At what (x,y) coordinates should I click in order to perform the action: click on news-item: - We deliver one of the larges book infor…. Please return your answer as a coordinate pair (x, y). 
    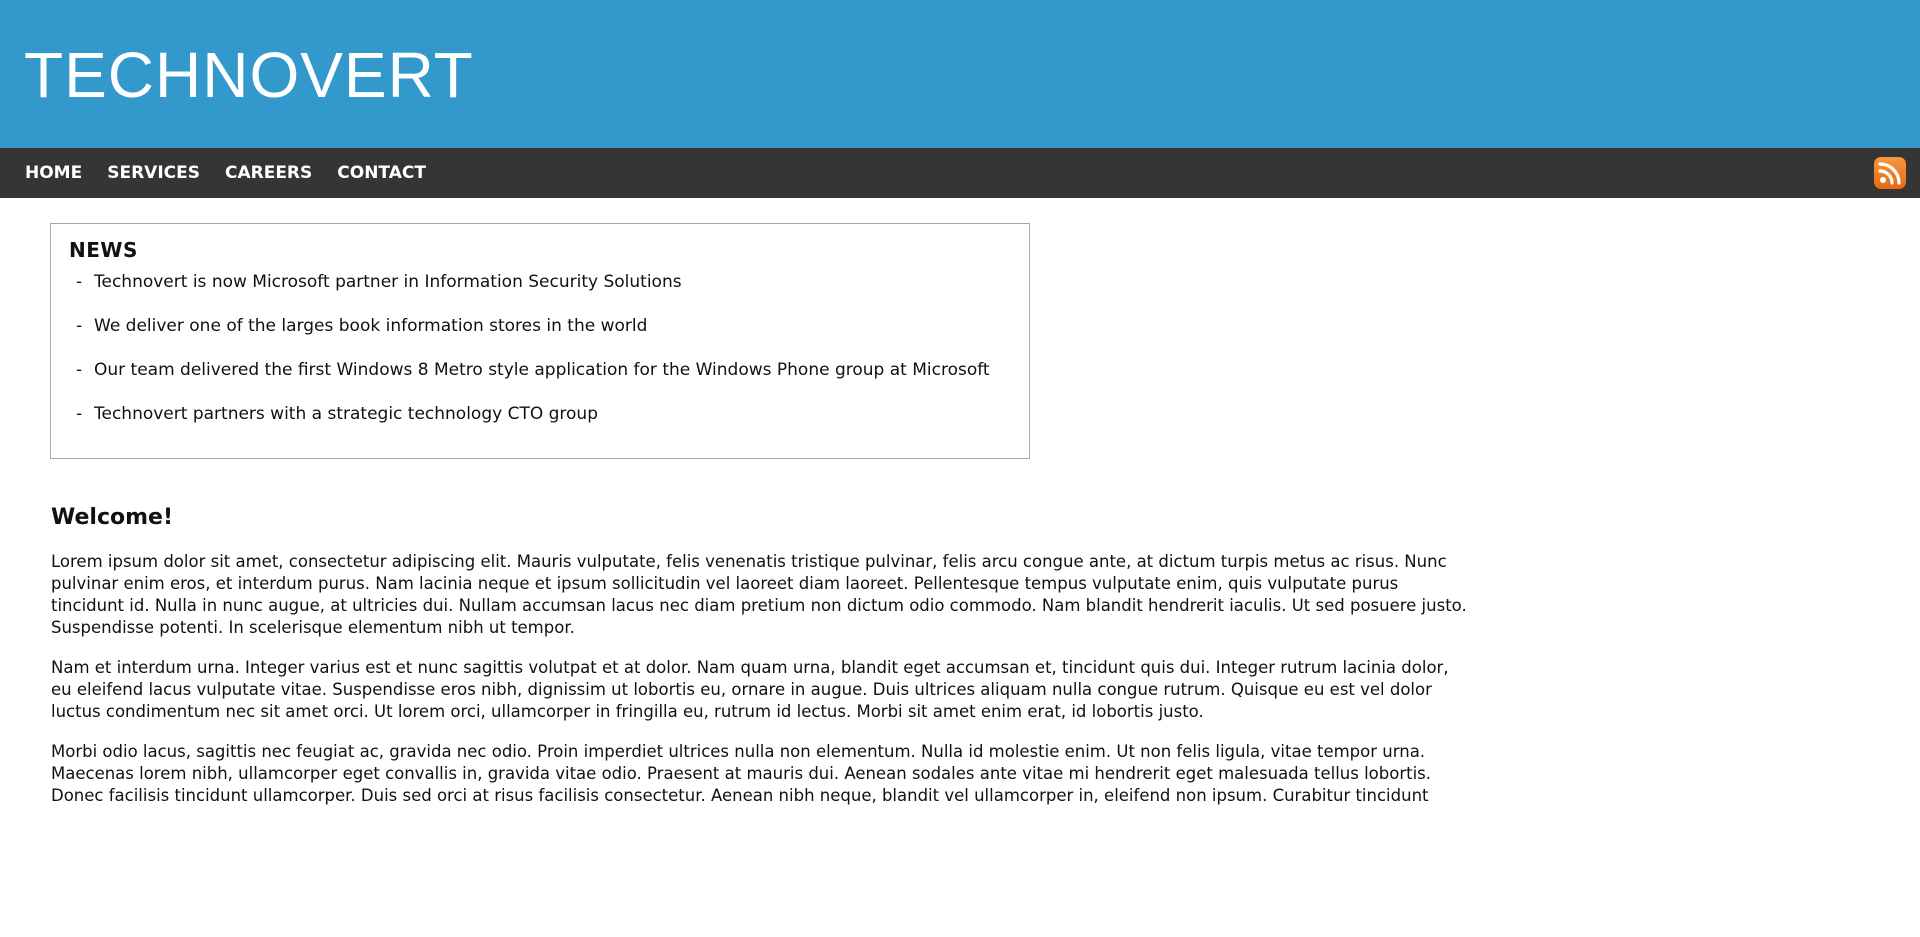
    Looking at the image, I should click on (533, 338).